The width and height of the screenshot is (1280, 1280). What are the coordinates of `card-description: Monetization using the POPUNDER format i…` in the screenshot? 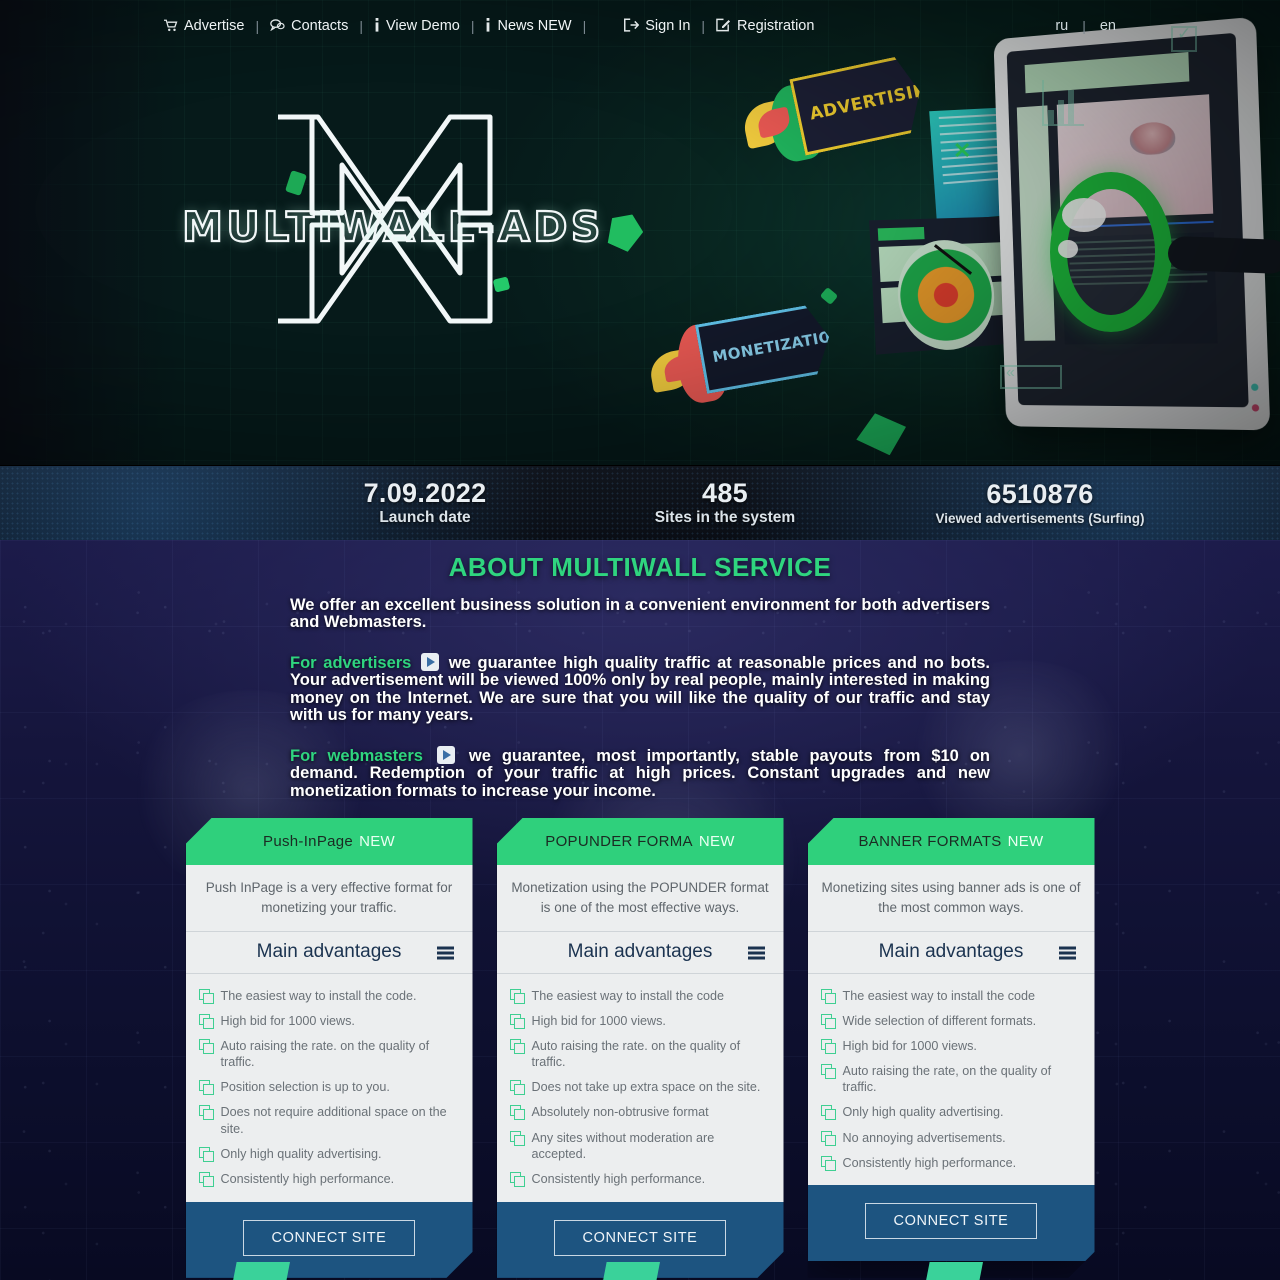 It's located at (640, 898).